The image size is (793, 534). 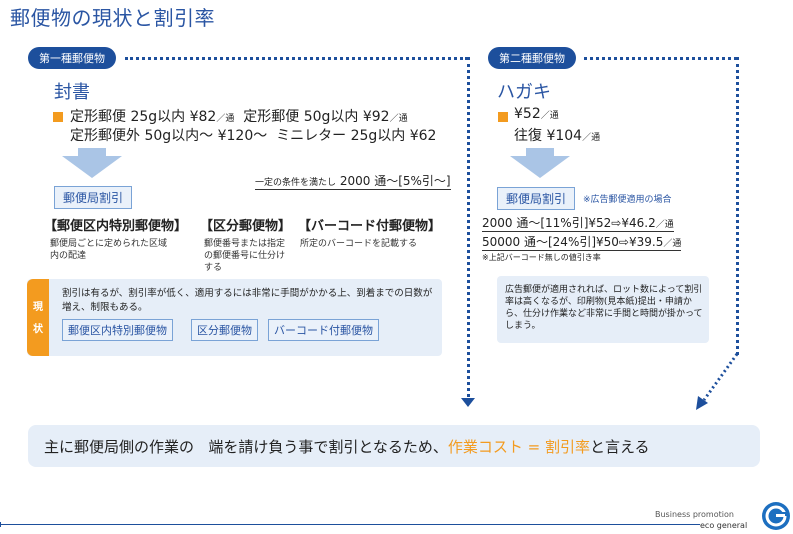 What do you see at coordinates (72, 92) in the screenshot?
I see `envelope-heading: 封書` at bounding box center [72, 92].